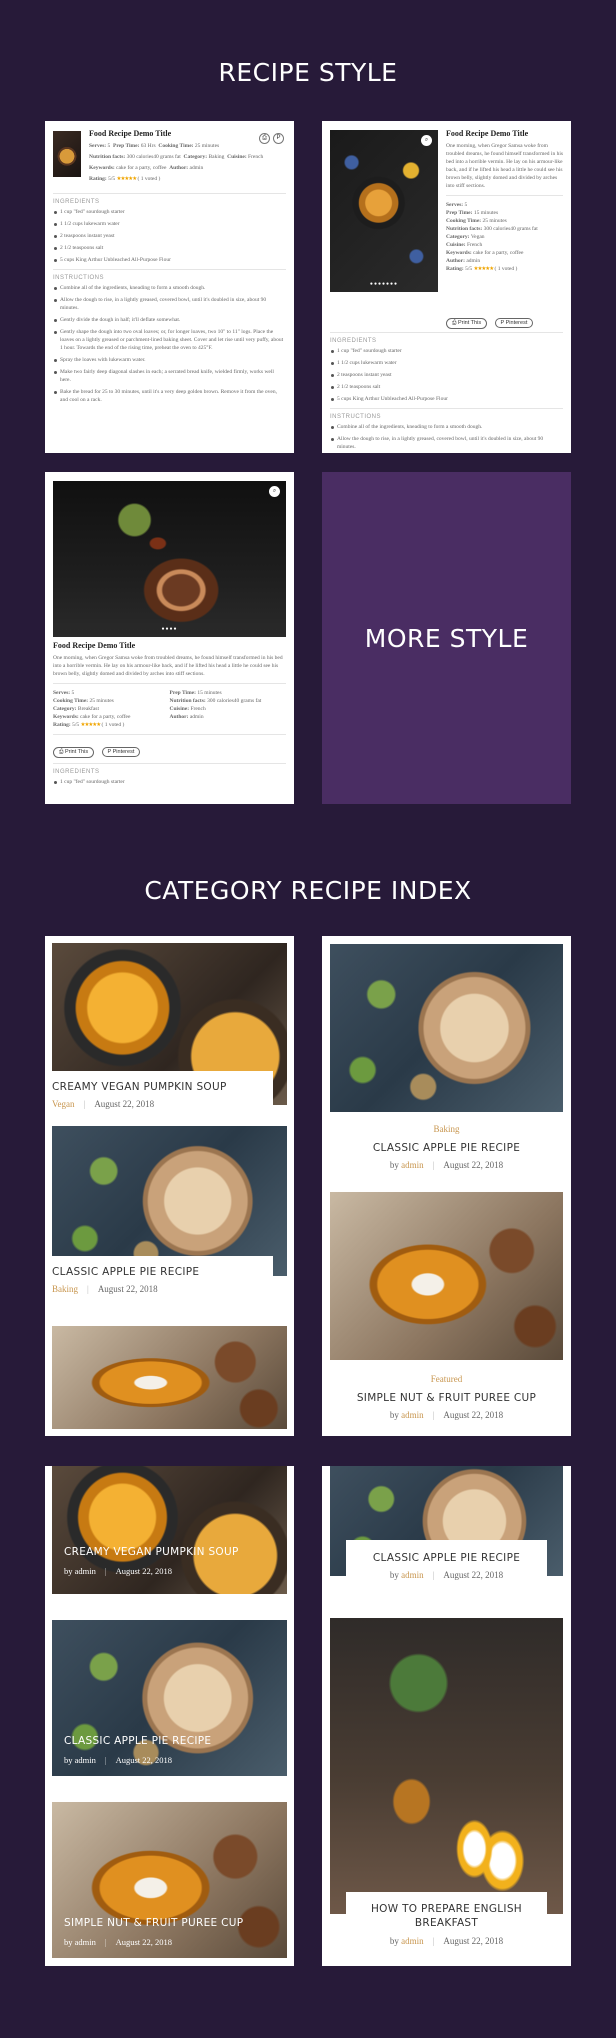 This screenshot has width=616, height=2038. I want to click on ingredients-heading: INGREDIENTS, so click(76, 202).